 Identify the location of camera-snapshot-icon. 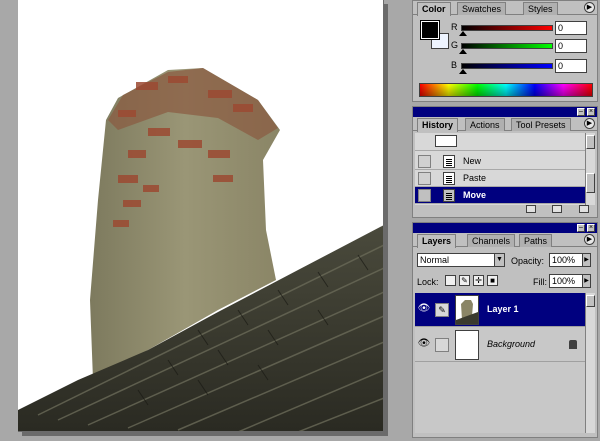
(557, 209).